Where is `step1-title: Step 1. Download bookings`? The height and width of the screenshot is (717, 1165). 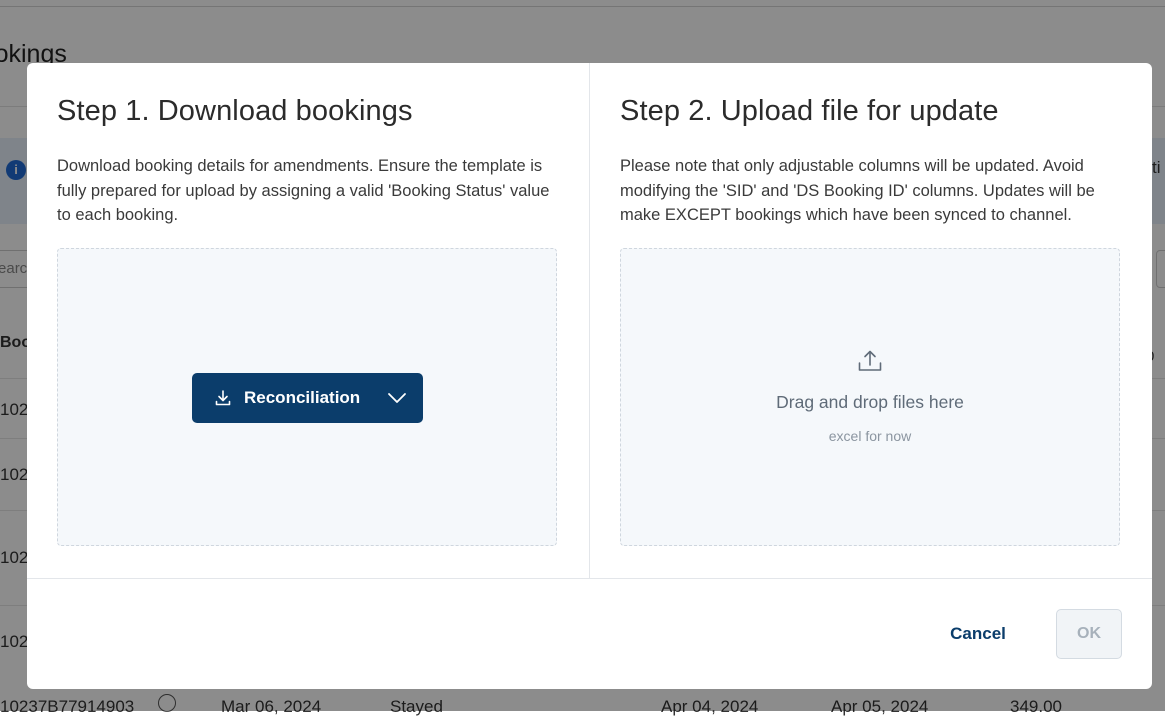 step1-title: Step 1. Download bookings is located at coordinates (235, 111).